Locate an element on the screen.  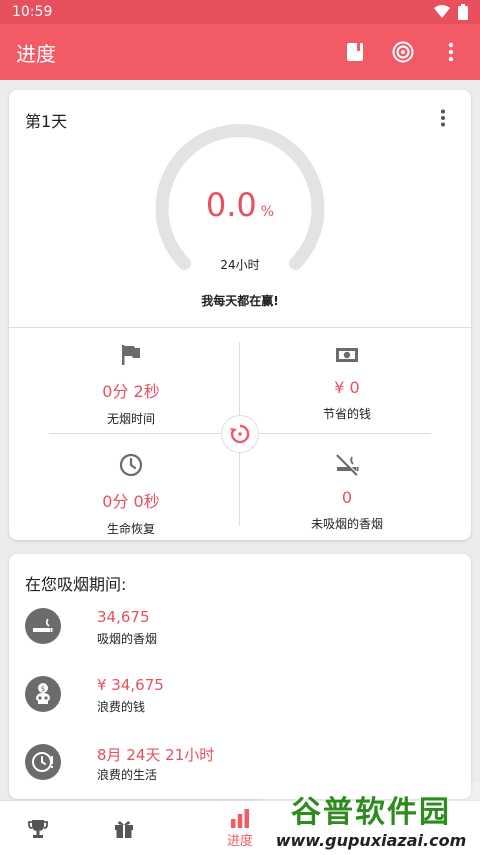
reset-button is located at coordinates (240, 434).